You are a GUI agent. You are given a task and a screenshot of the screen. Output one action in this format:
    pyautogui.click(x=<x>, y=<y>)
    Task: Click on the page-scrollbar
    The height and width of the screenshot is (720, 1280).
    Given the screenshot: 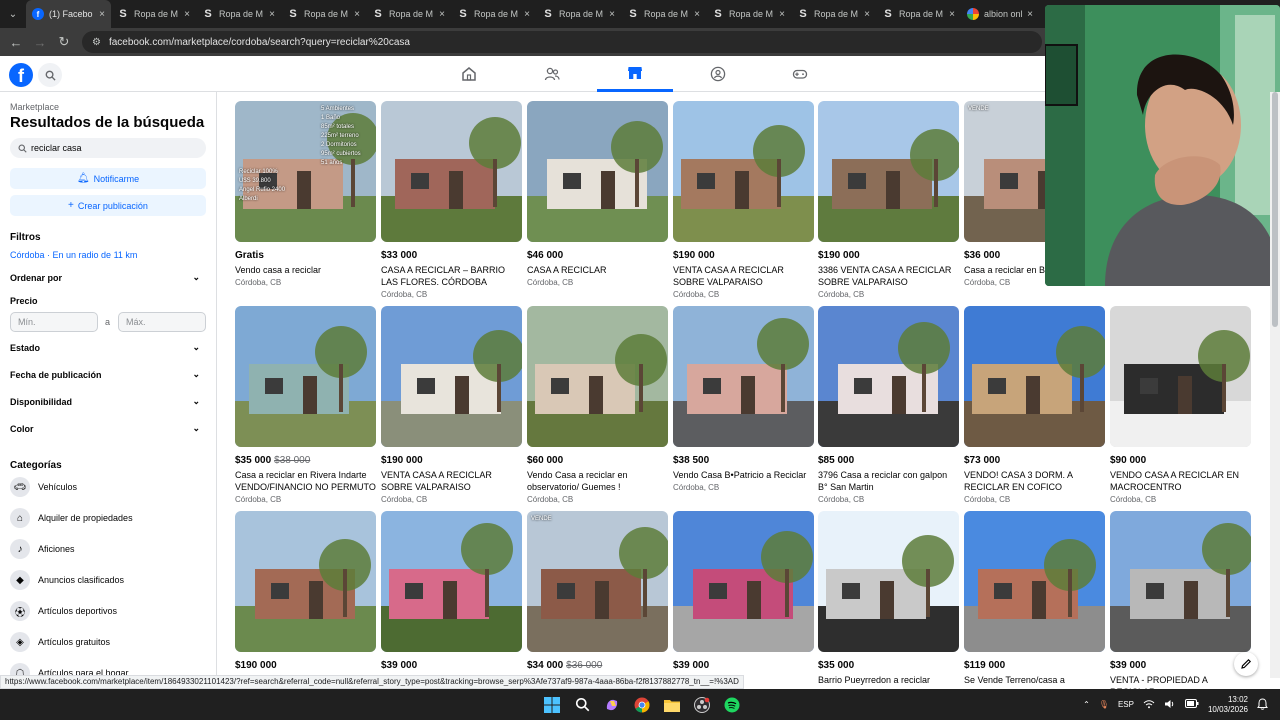 What is the action you would take?
    pyautogui.click(x=1275, y=385)
    